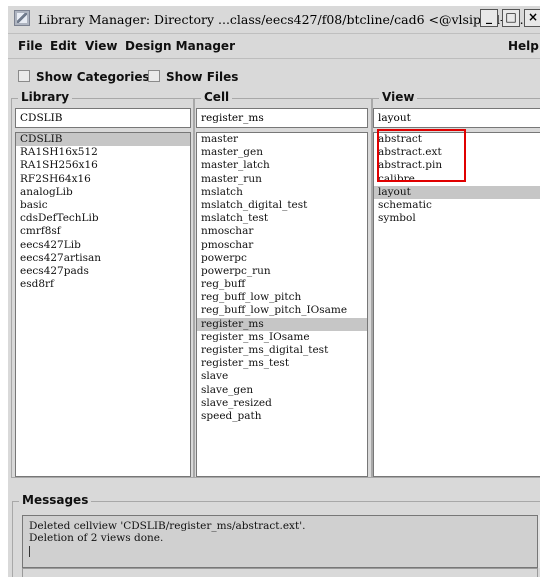 This screenshot has height=577, width=540. Describe the element at coordinates (55, 500) in the screenshot. I see `messages-label: Messages` at that location.